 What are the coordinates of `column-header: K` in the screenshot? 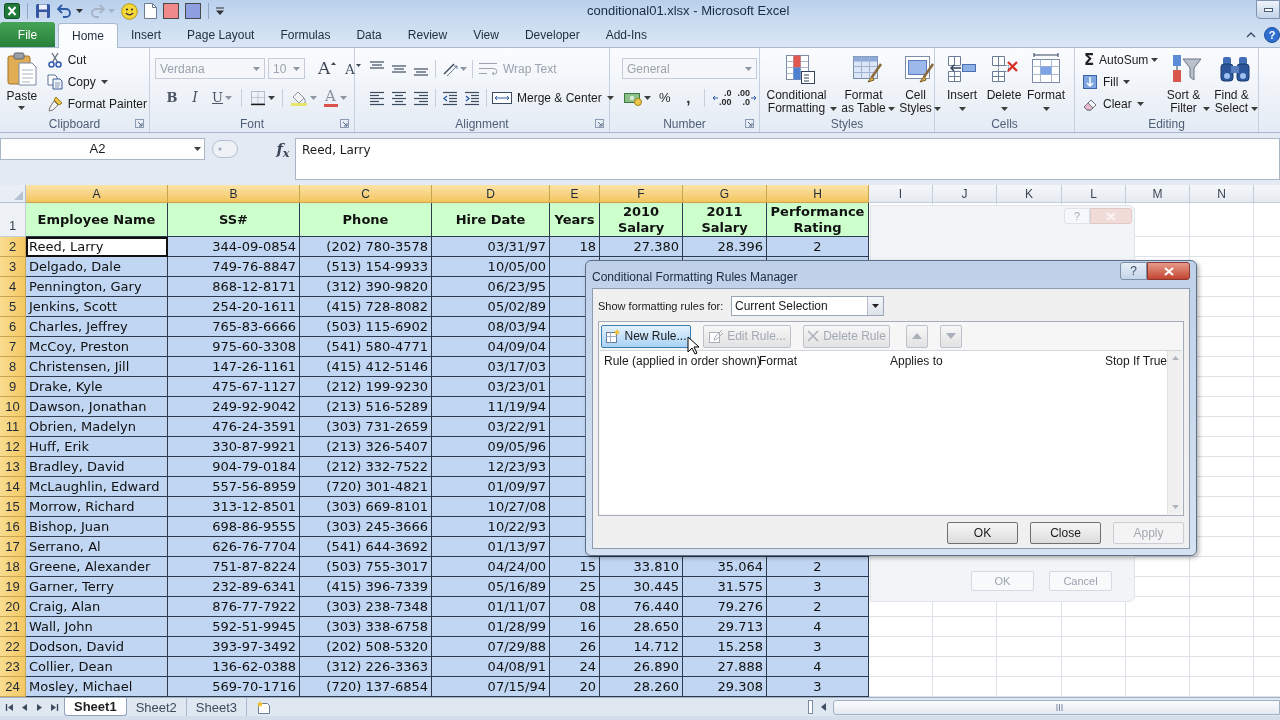 It's located at (1029, 194).